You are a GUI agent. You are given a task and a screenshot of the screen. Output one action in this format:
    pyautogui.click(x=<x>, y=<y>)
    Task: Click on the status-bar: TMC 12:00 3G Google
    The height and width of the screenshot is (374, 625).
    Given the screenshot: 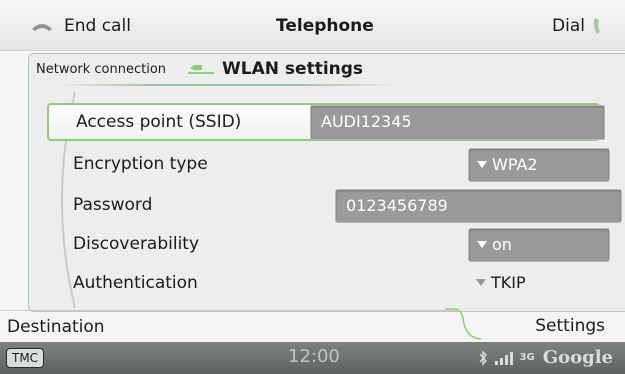 What is the action you would take?
    pyautogui.click(x=312, y=358)
    